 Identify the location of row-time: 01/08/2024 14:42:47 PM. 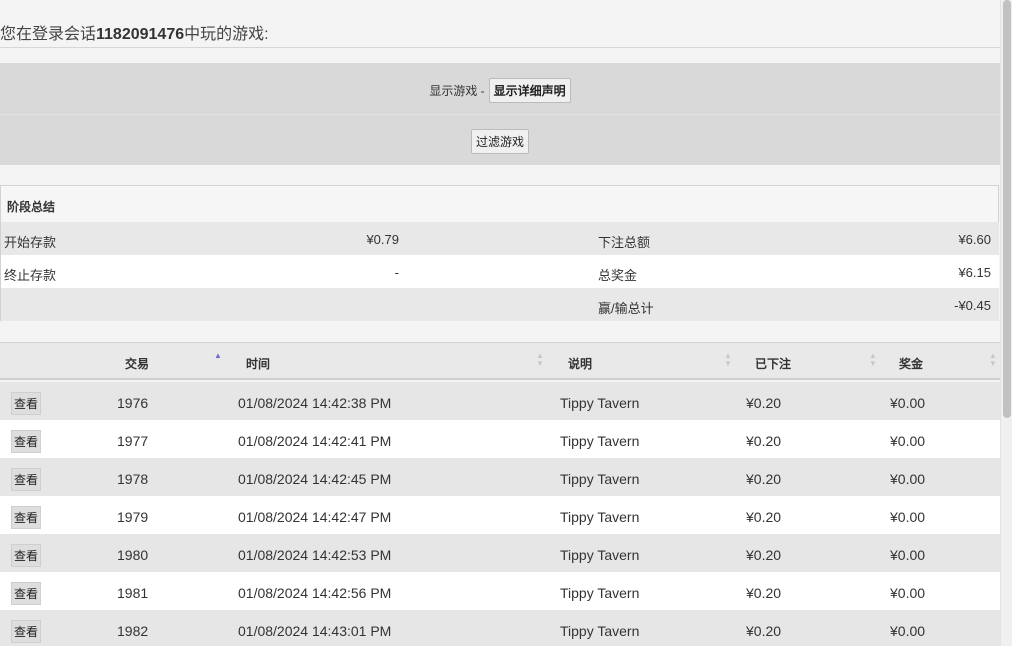
(315, 517).